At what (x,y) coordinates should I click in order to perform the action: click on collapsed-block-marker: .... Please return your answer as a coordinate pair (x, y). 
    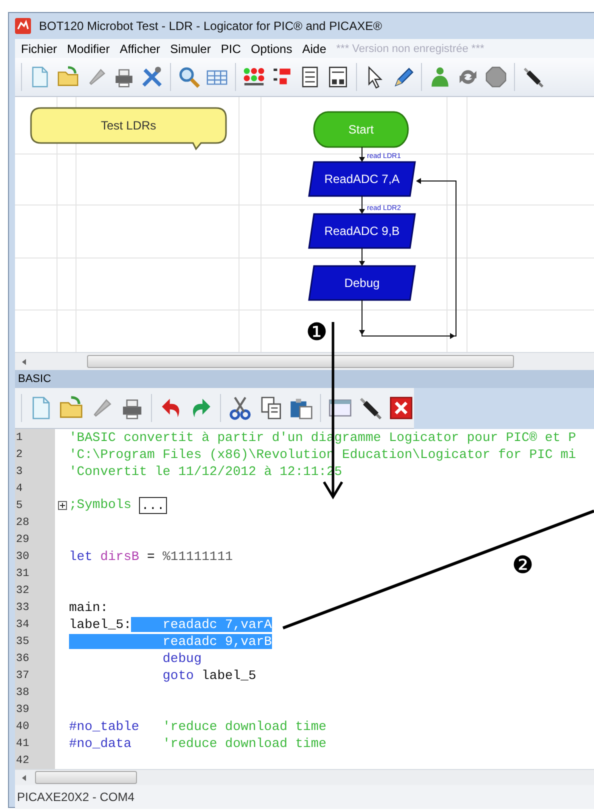
    Looking at the image, I should click on (153, 505).